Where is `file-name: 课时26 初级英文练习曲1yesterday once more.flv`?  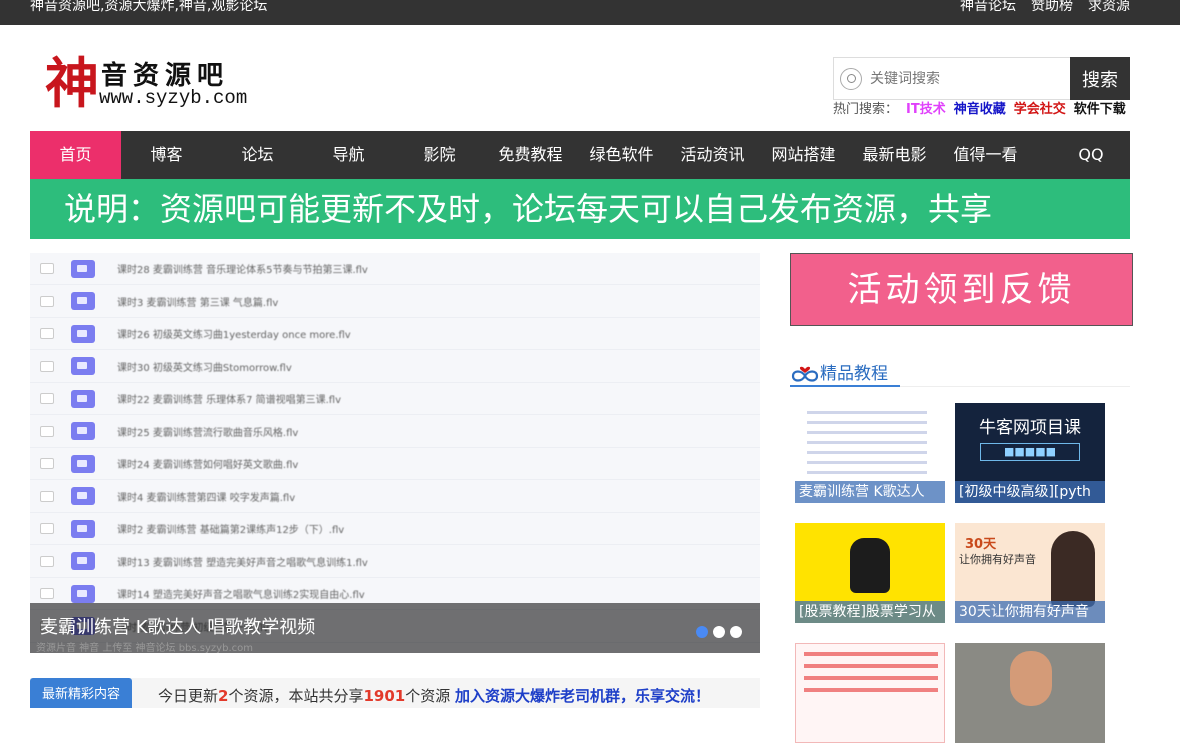 file-name: 课时26 初级英文练习曲1yesterday once more.flv is located at coordinates (234, 335).